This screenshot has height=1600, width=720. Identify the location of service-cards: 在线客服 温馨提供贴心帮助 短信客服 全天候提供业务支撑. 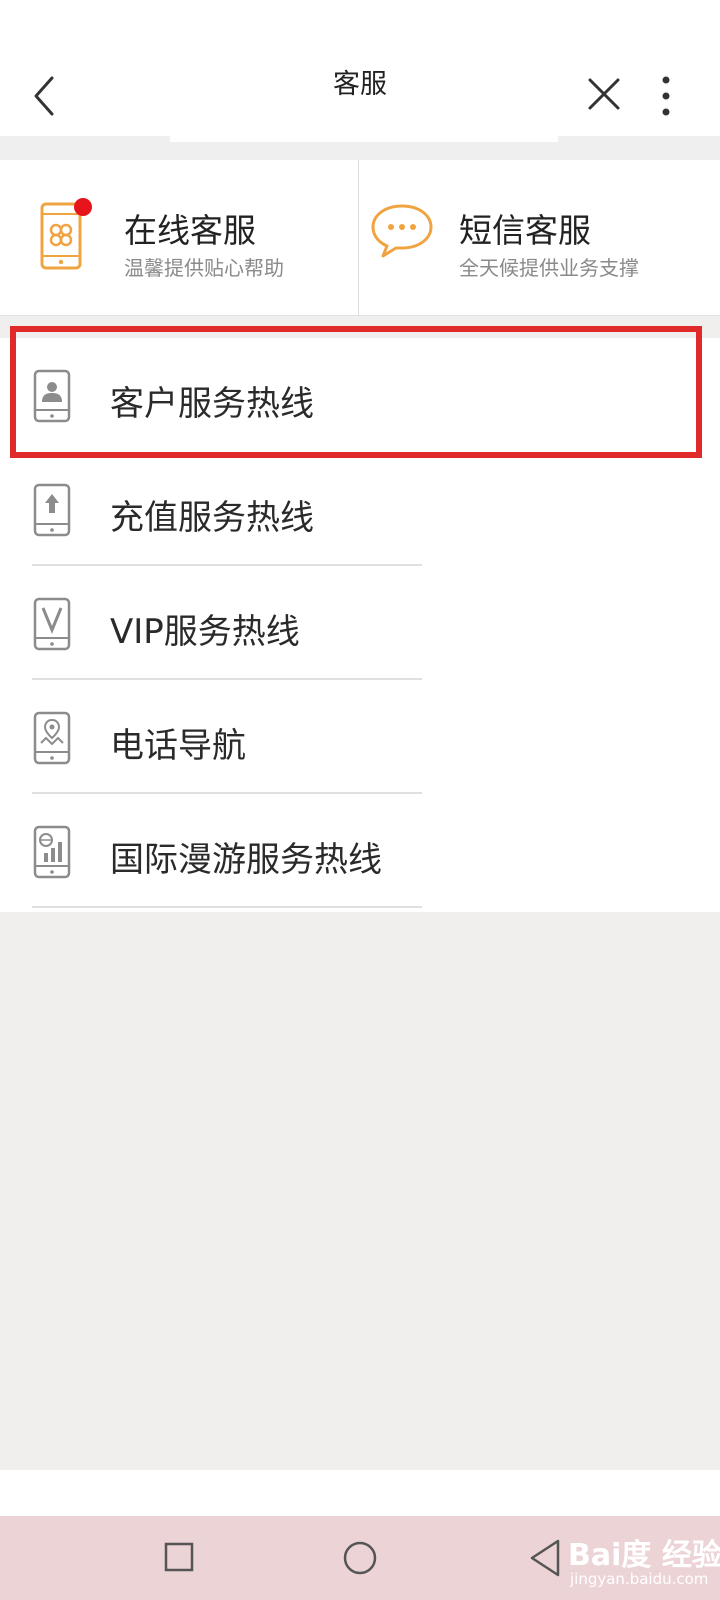
(360, 238).